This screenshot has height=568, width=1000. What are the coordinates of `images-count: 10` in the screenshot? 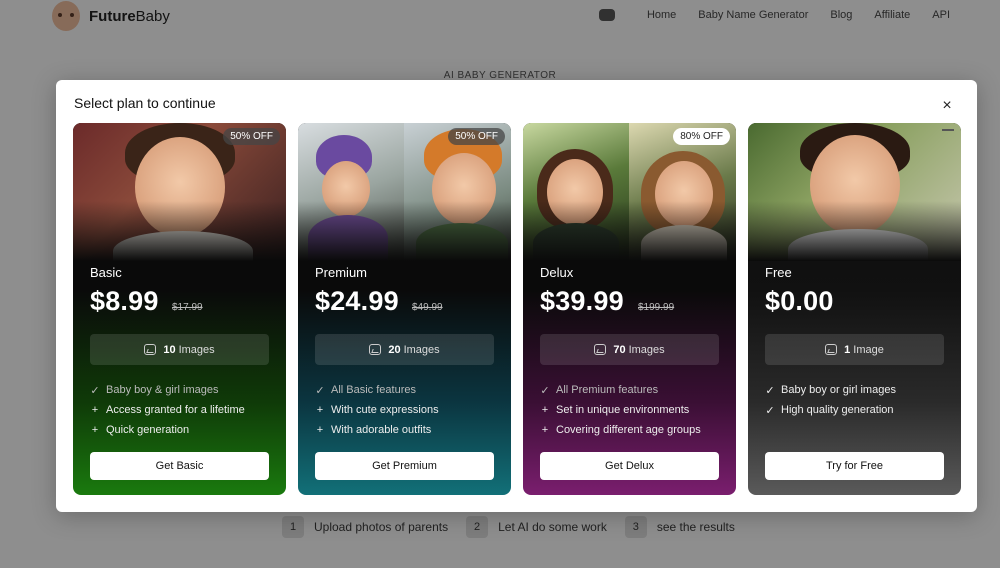 It's located at (169, 349).